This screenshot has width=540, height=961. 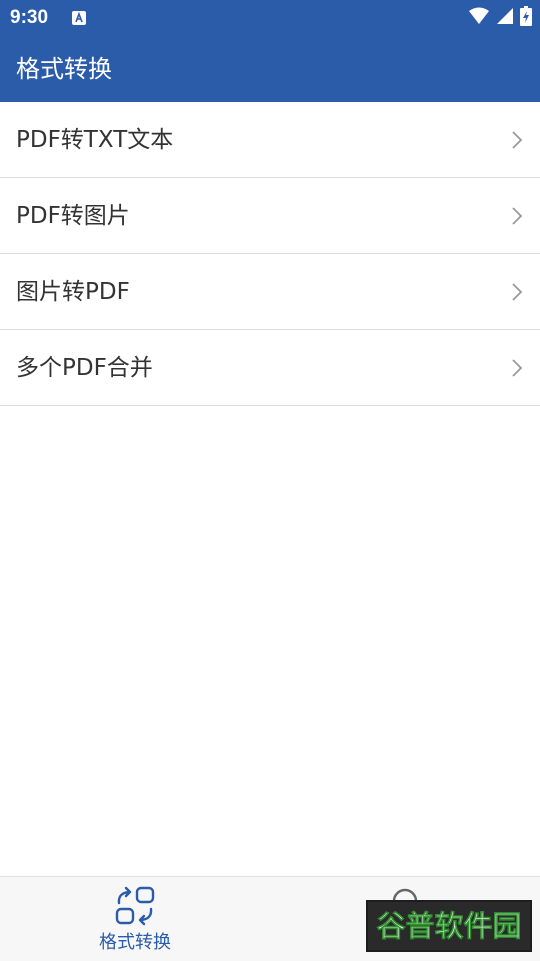 What do you see at coordinates (79, 18) in the screenshot?
I see `accessibility-a-icon` at bounding box center [79, 18].